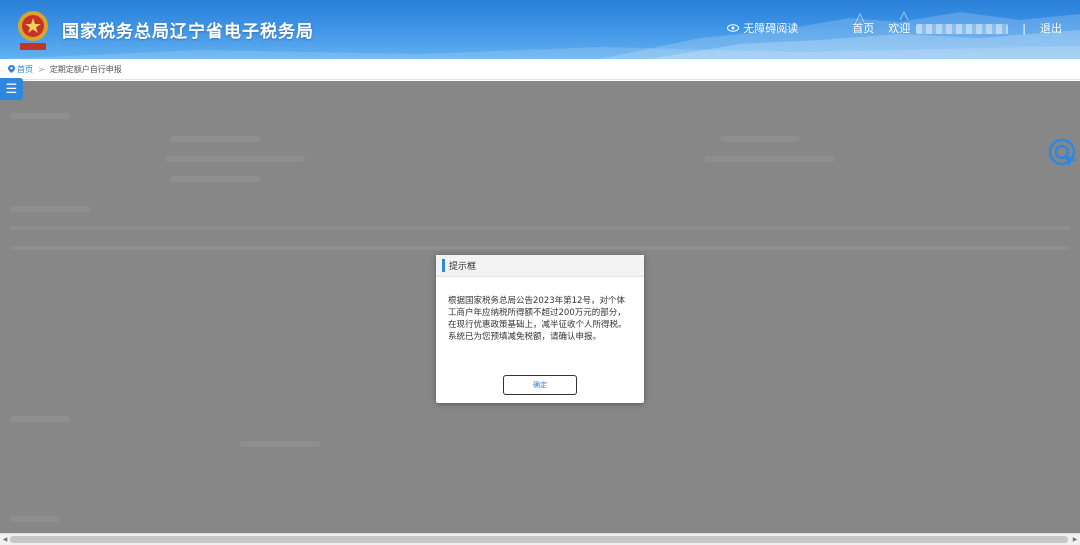 The width and height of the screenshot is (1080, 545). I want to click on scroll-left-icon: ◀, so click(5, 539).